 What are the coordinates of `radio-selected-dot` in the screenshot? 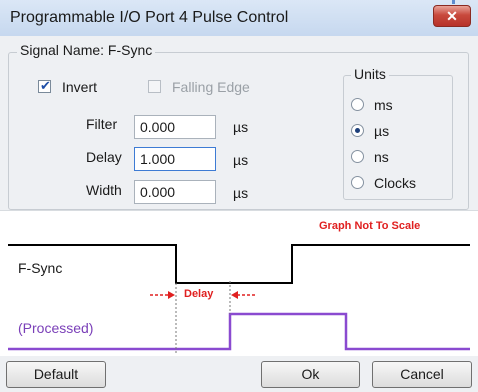 It's located at (357, 130).